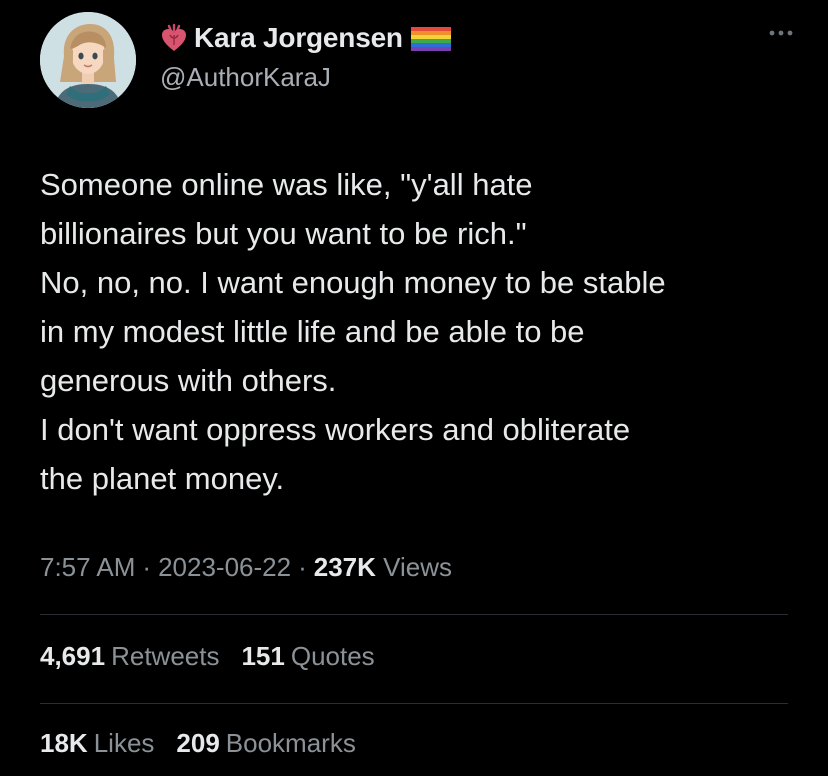 The image size is (828, 776). I want to click on author-handle: @AuthorKaraJ, so click(245, 77).